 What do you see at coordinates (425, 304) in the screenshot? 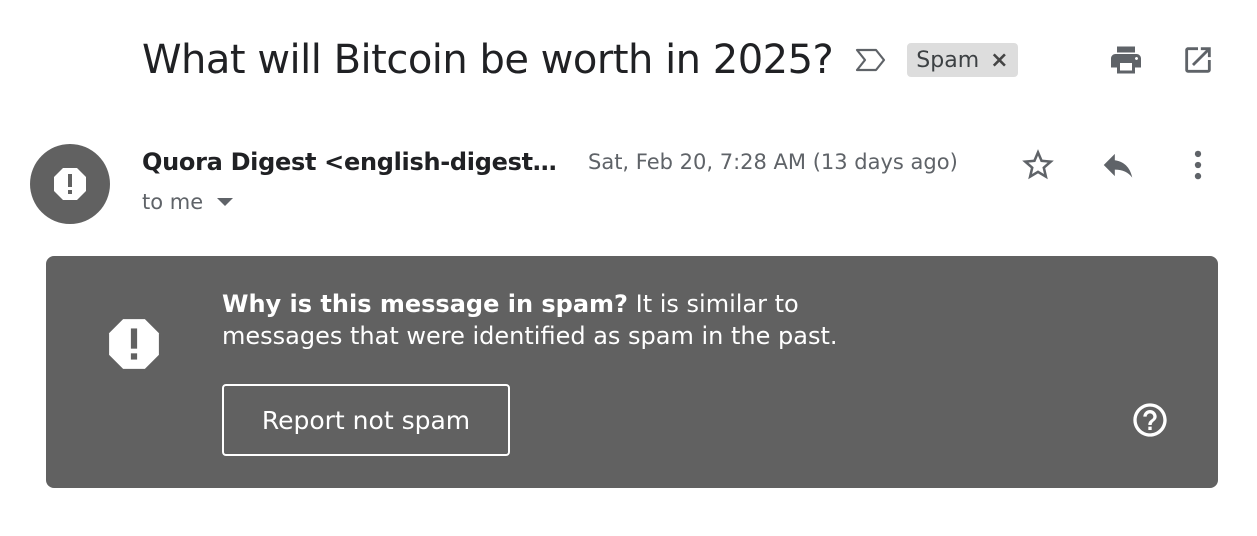
I see `spam-explanation-heading: Why is this message in spam?` at bounding box center [425, 304].